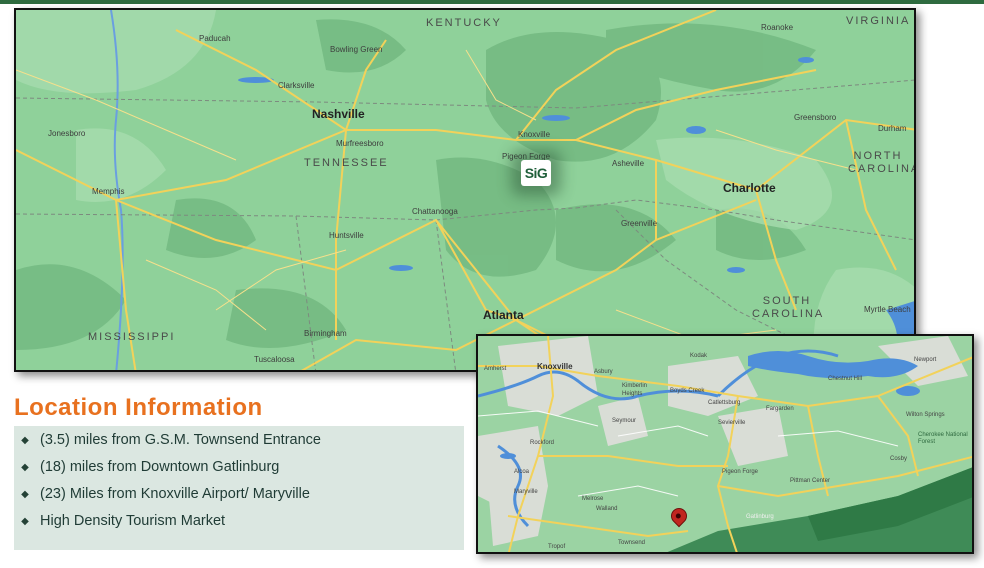 Image resolution: width=984 pixels, height=568 pixels. Describe the element at coordinates (724, 403) in the screenshot. I see `inset-place-catlettsburg: Catlettsburg` at that location.